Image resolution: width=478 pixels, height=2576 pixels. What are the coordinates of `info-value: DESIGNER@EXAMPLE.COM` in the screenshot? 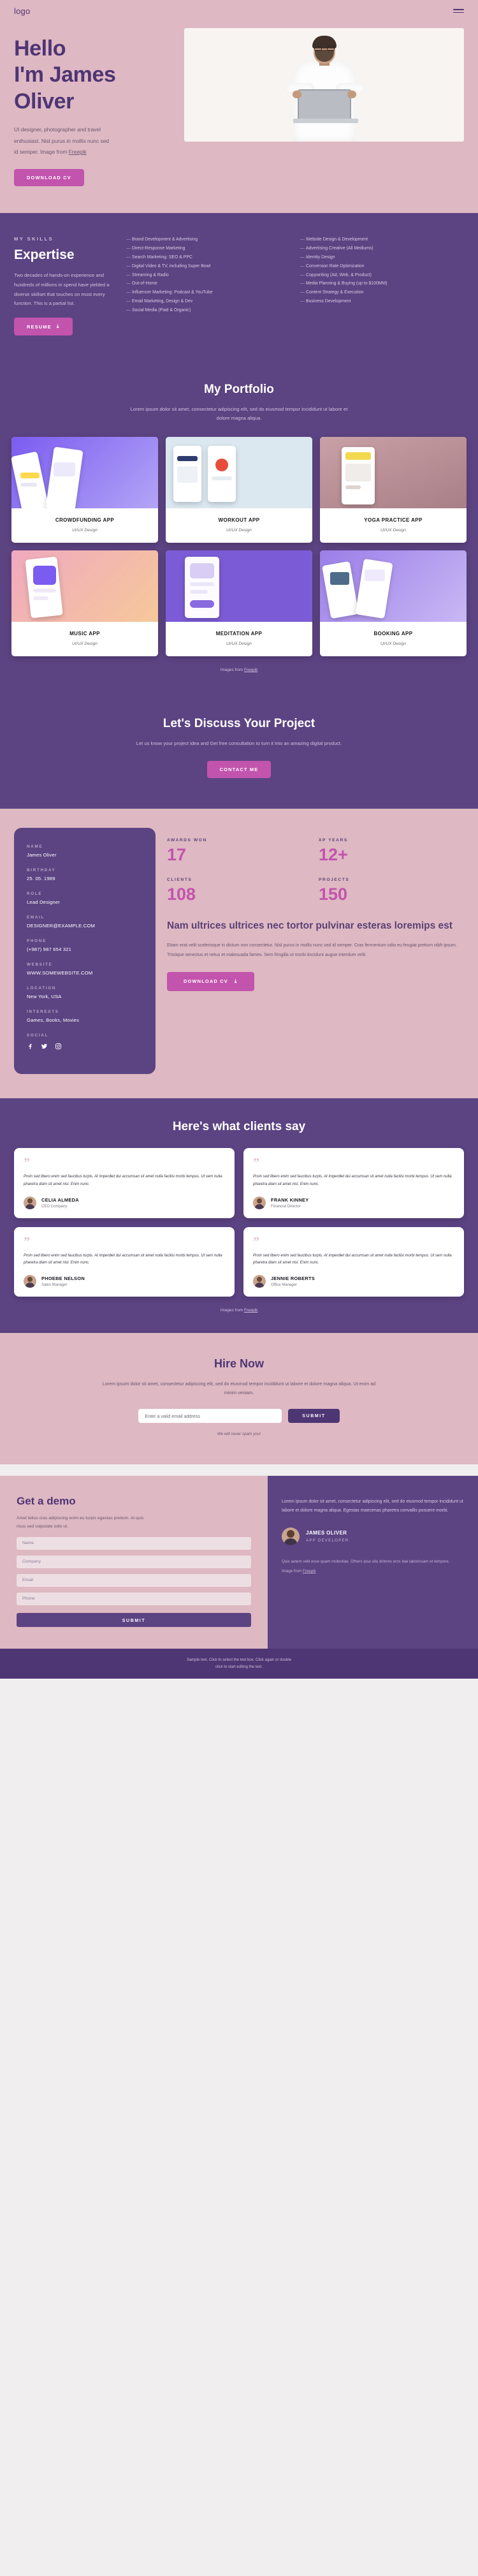 It's located at (85, 926).